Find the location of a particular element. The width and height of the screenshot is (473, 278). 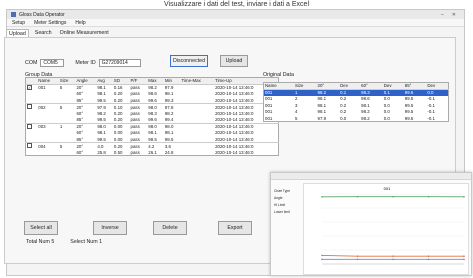

export-button: Export is located at coordinates (235, 228).